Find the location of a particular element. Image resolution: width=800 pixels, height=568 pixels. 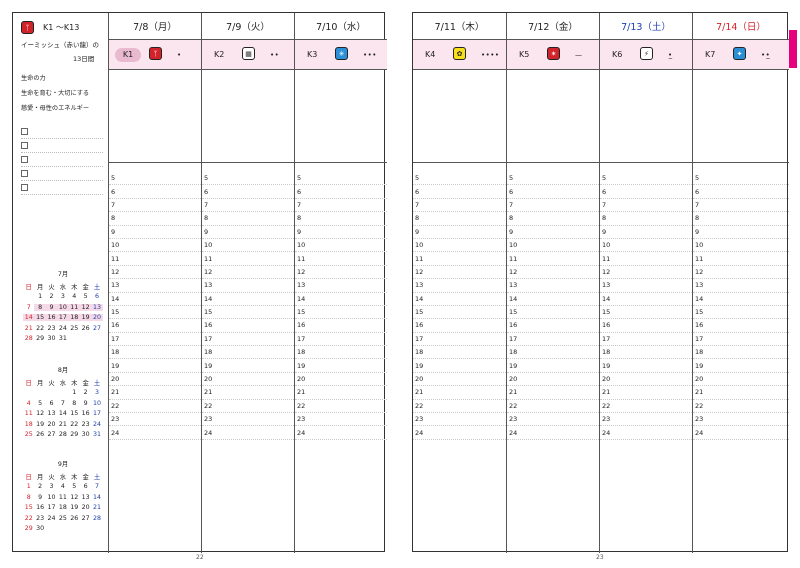

calendar-day: 7 is located at coordinates (62, 403).